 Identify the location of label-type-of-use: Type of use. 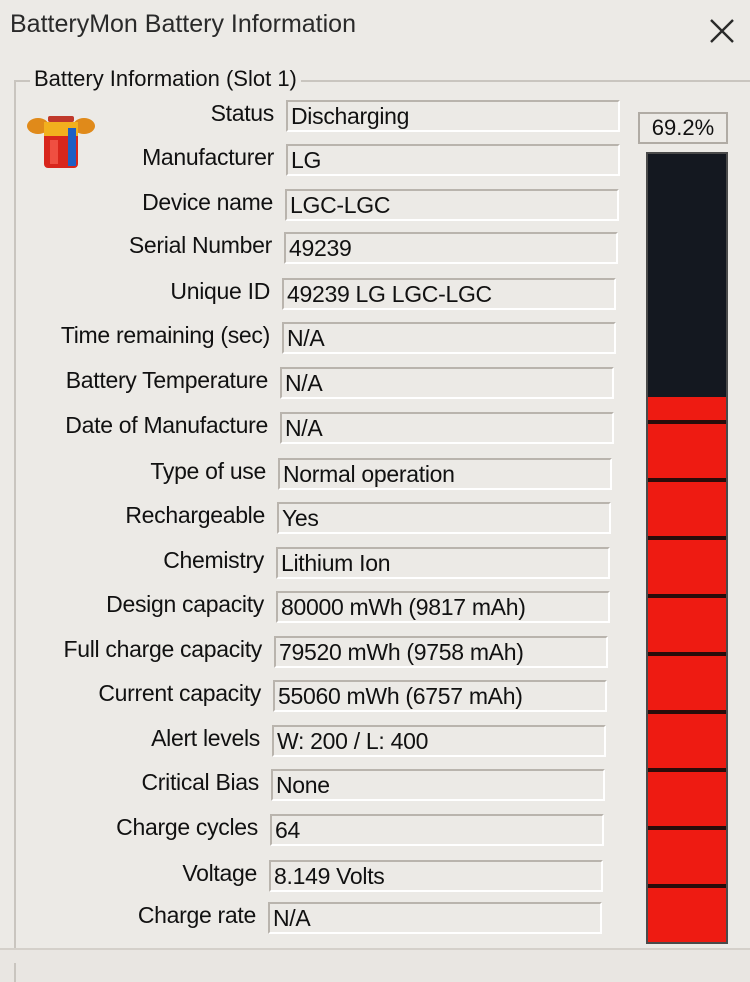
(208, 471).